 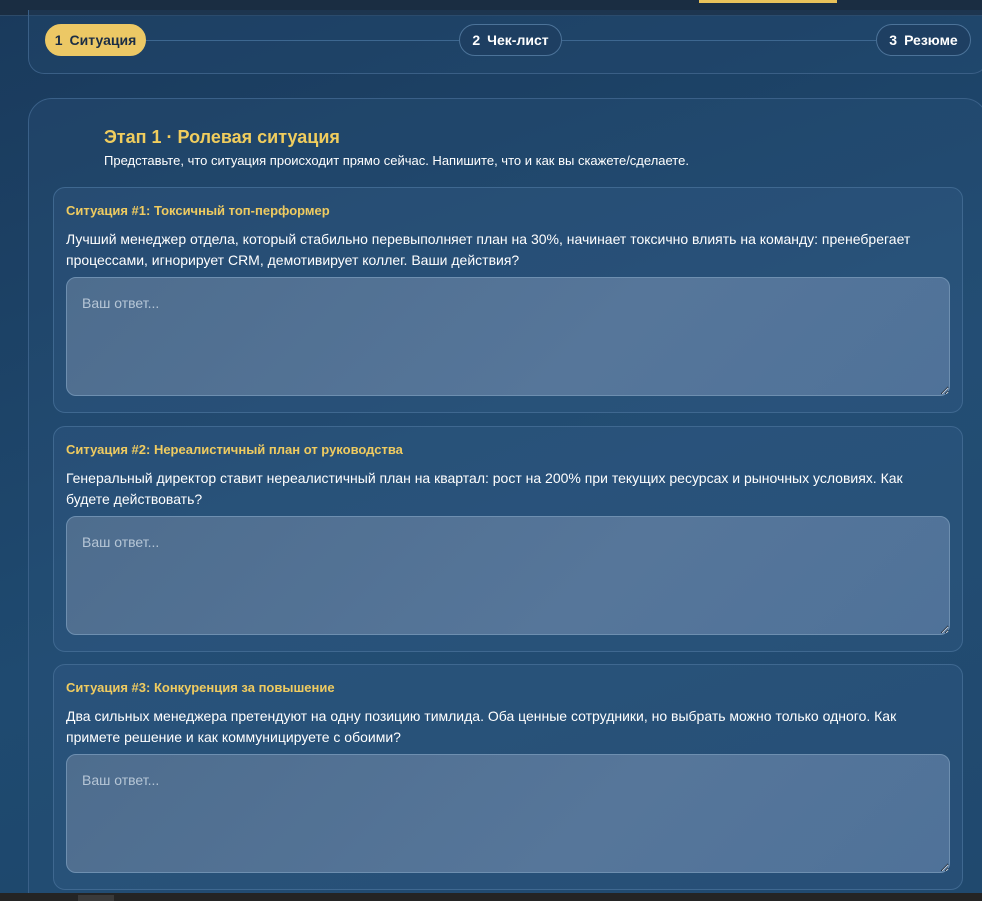 I want to click on step-label: Ситуация, so click(x=103, y=40).